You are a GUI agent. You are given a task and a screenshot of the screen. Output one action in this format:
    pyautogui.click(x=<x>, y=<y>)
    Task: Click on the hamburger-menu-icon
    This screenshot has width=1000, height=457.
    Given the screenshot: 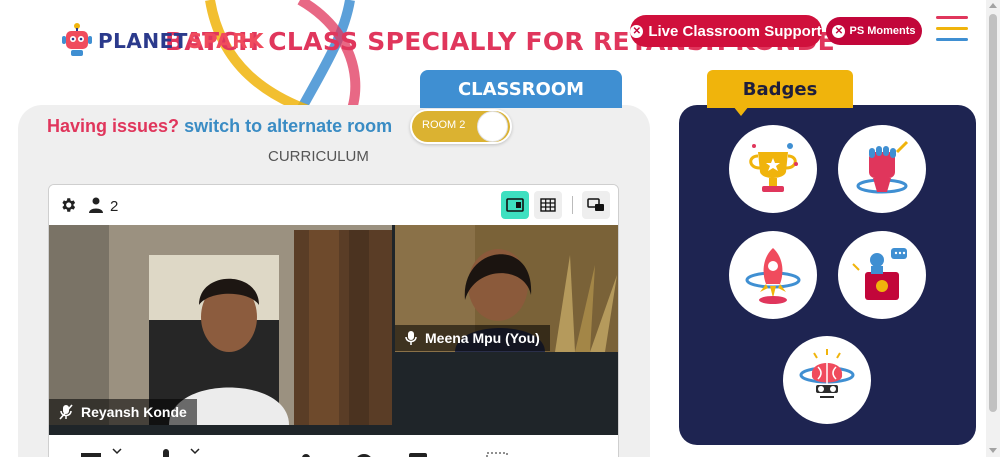 What is the action you would take?
    pyautogui.click(x=952, y=30)
    